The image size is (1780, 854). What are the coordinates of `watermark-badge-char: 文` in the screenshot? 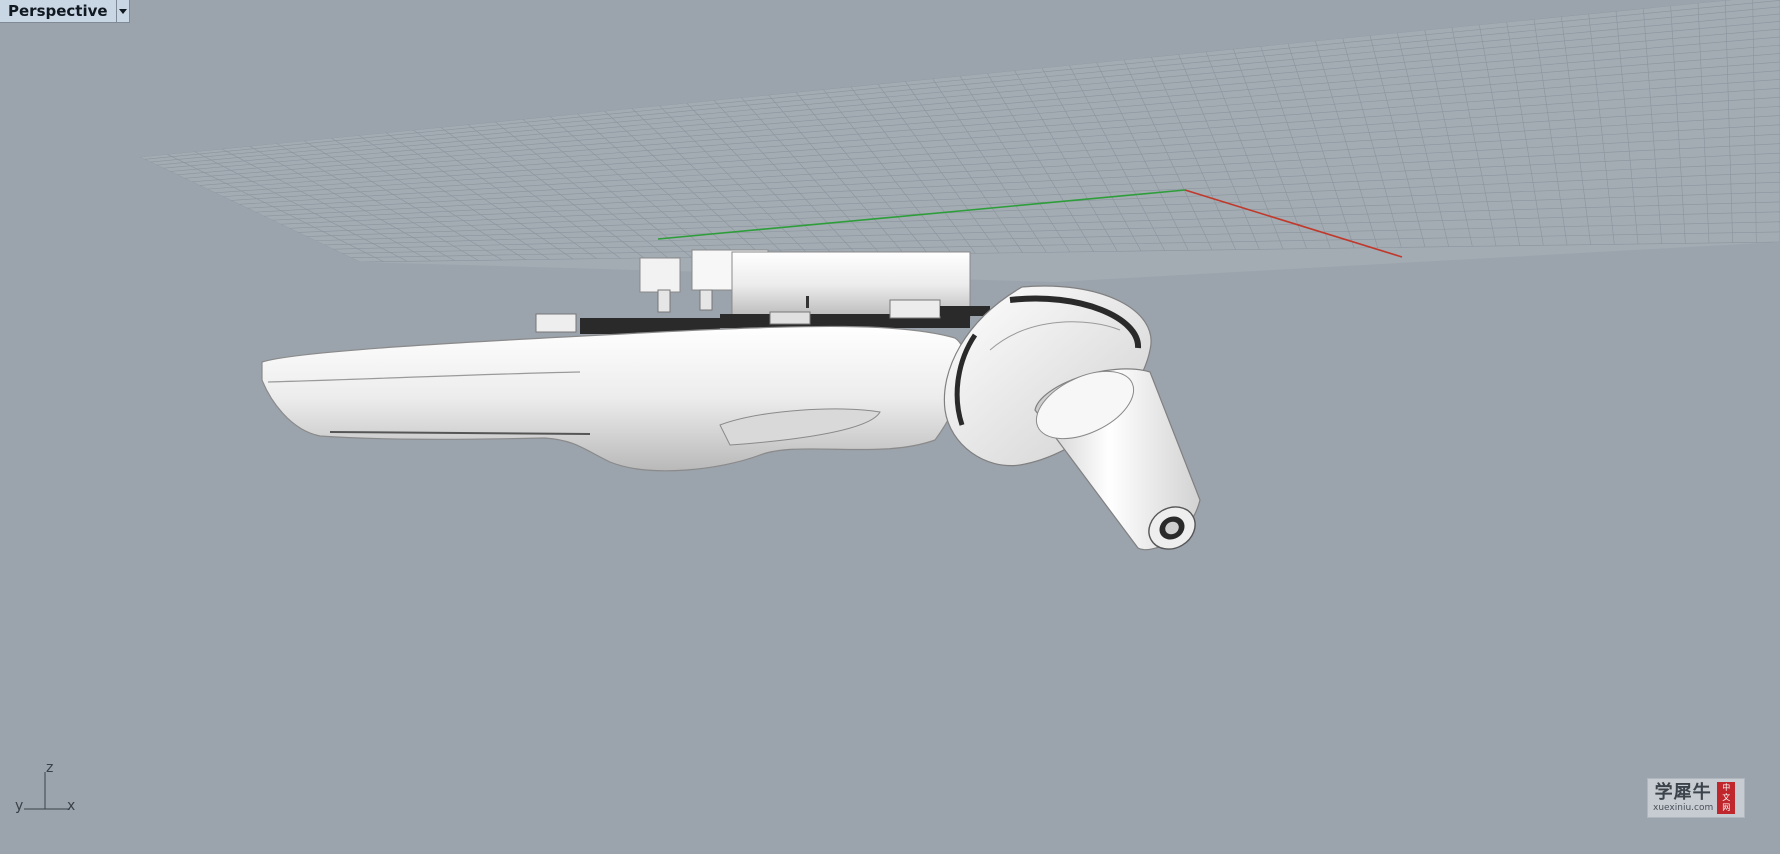 It's located at (1726, 797).